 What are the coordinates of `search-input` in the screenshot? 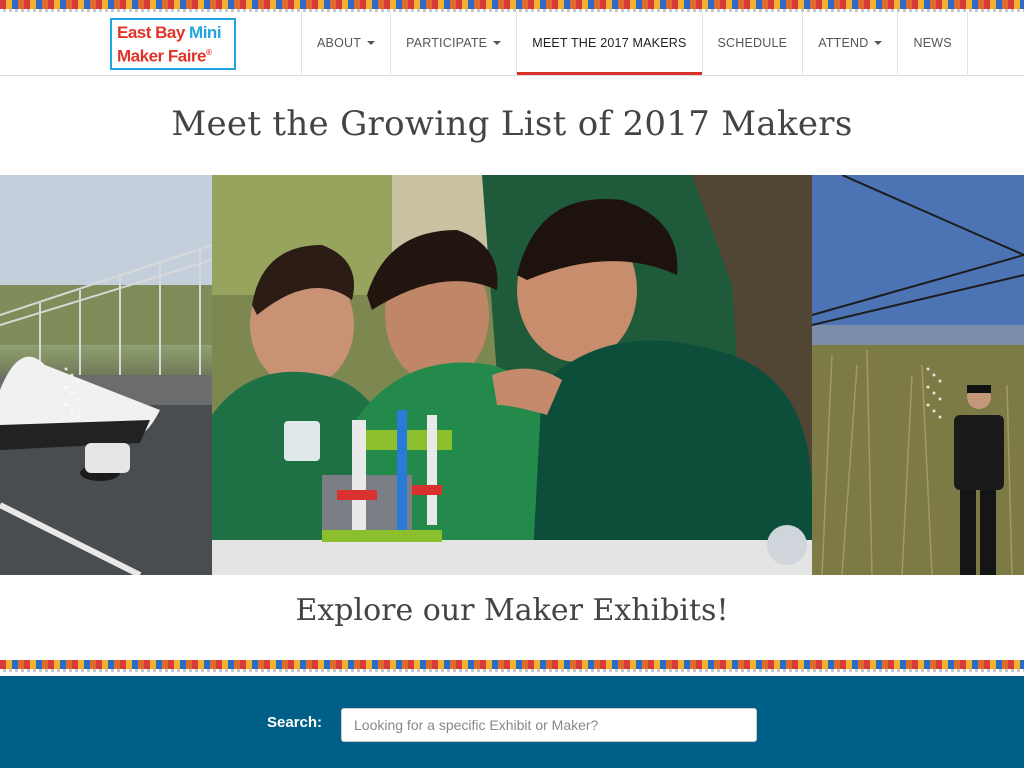 It's located at (549, 725).